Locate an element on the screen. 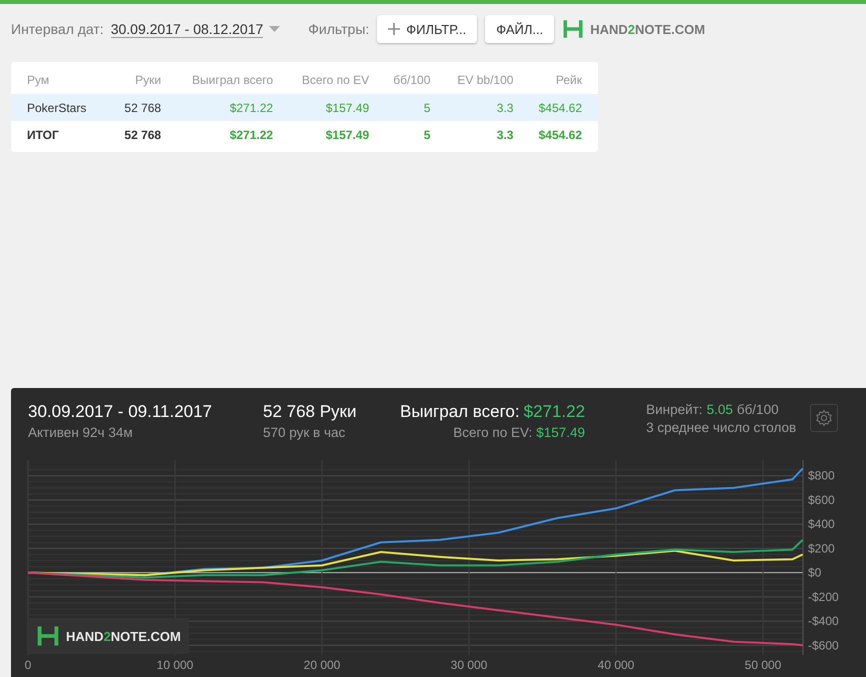  hands-per-hour: 570 рук в час is located at coordinates (304, 432).